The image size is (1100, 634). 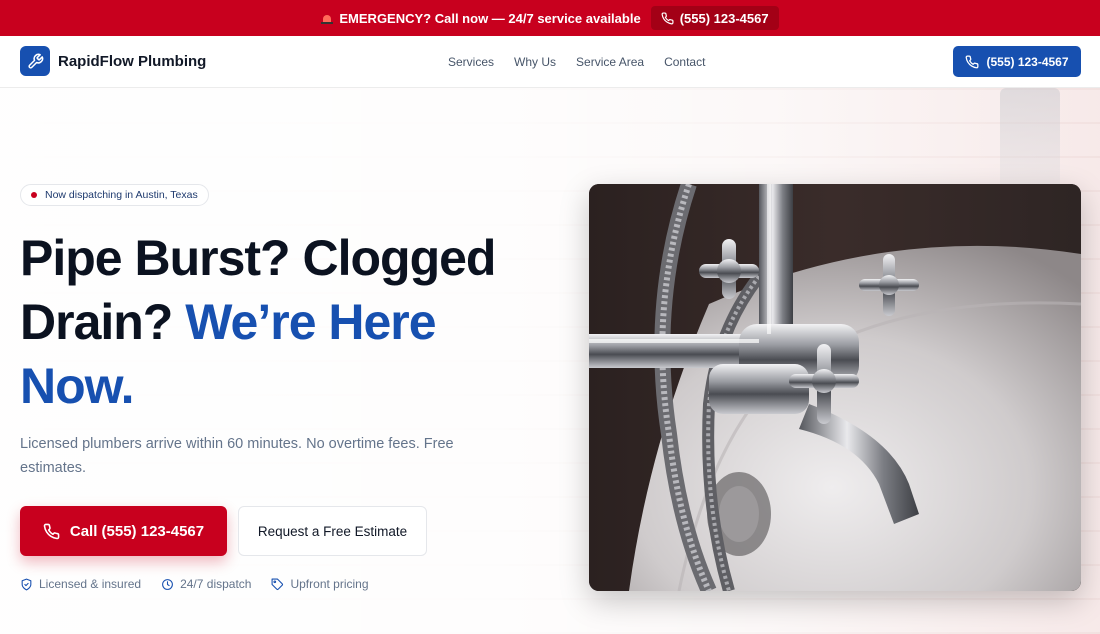 I want to click on main-nav: Services Why Us Service Area Contact, so click(x=576, y=62).